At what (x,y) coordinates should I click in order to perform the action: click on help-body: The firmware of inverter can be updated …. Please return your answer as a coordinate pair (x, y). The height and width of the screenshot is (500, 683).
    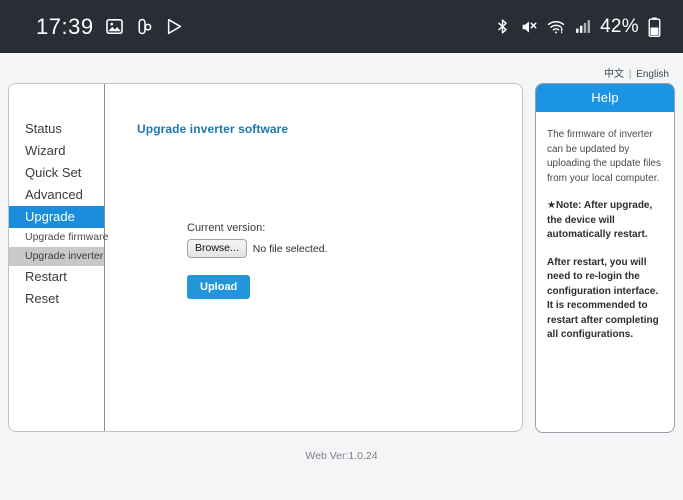
    Looking at the image, I should click on (605, 239).